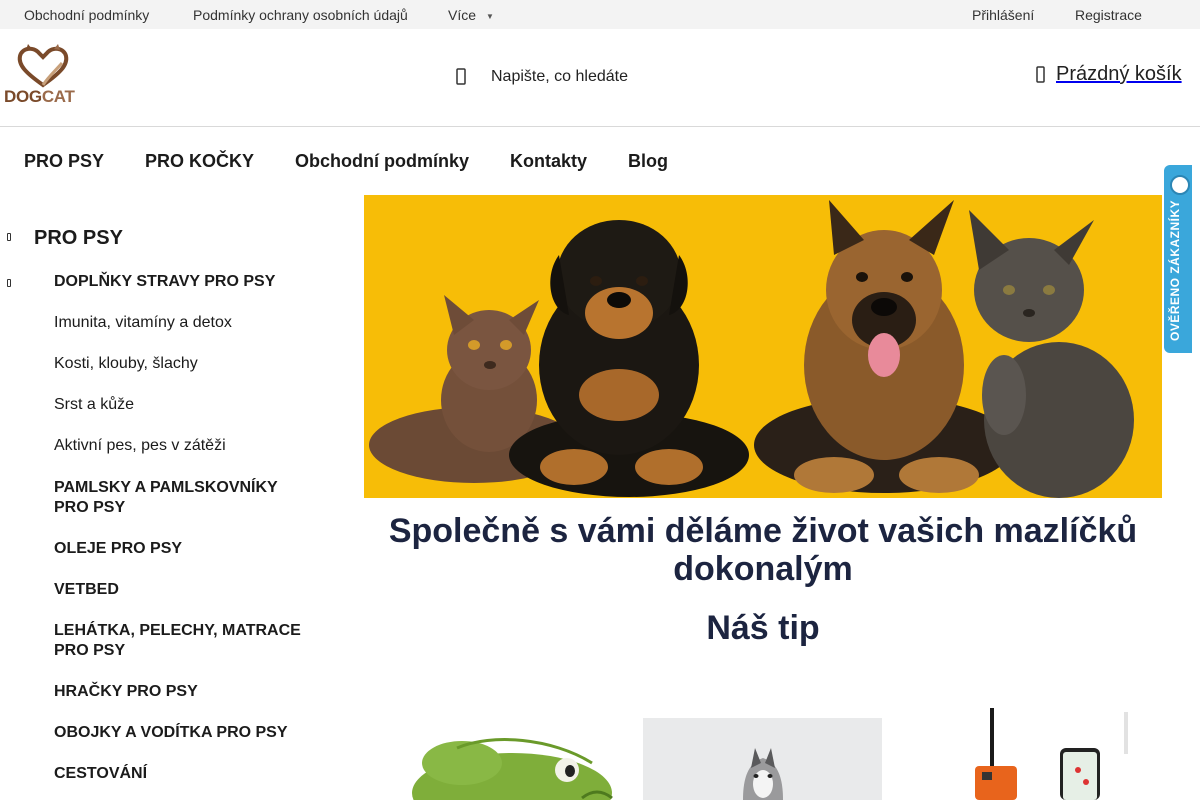 This screenshot has width=1200, height=800. What do you see at coordinates (184, 549) in the screenshot?
I see `sidebar-item-oils: OLEJE PRO PSY` at bounding box center [184, 549].